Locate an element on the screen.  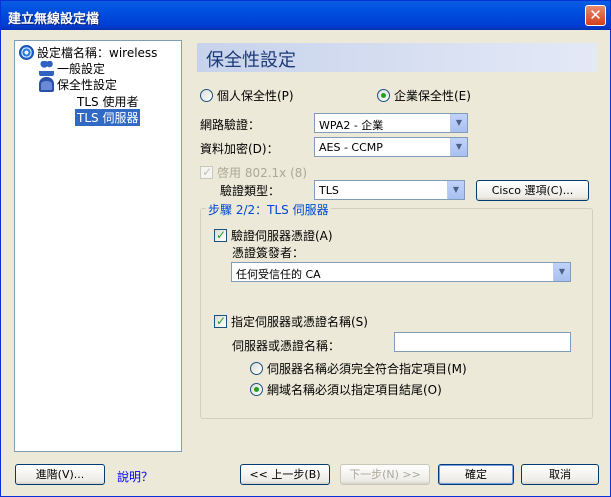
match-suffix-radio: 網域名稱必須以指定項目結尾(O) is located at coordinates (346, 389).